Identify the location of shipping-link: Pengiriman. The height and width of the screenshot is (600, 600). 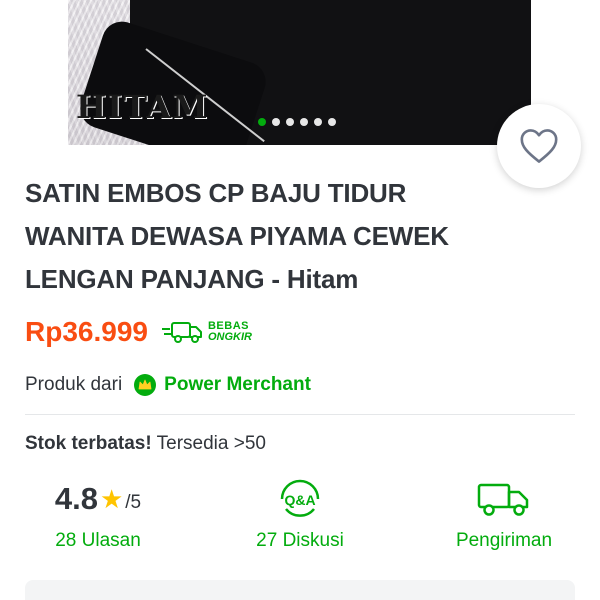
(504, 541).